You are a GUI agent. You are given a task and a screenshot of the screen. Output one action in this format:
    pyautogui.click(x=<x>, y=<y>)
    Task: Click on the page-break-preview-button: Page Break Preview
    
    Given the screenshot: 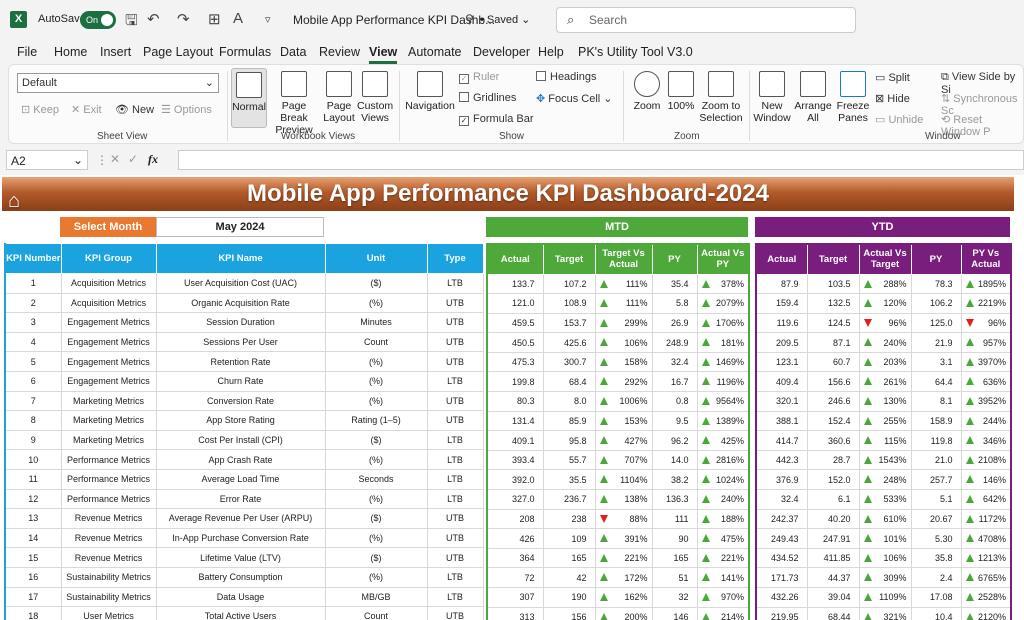 What is the action you would take?
    pyautogui.click(x=294, y=103)
    